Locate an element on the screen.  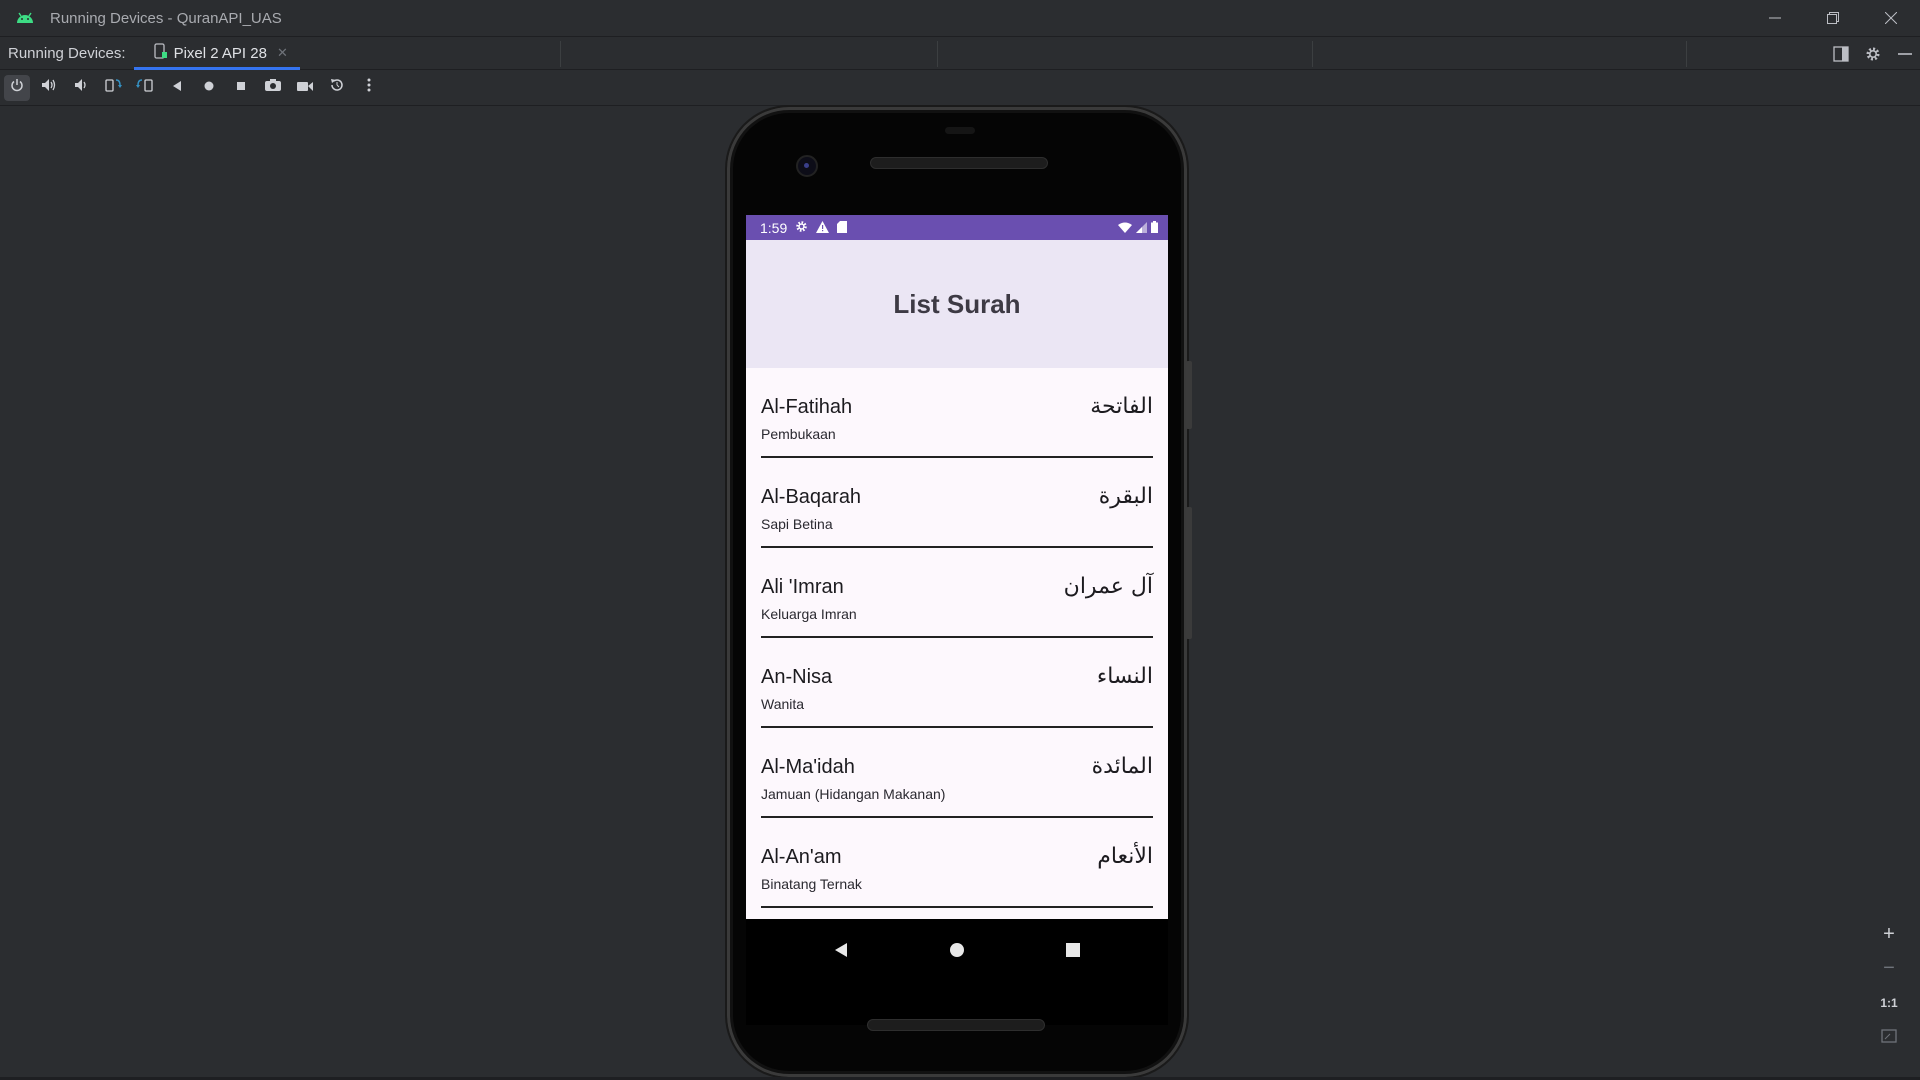
overview-icon is located at coordinates (241, 88).